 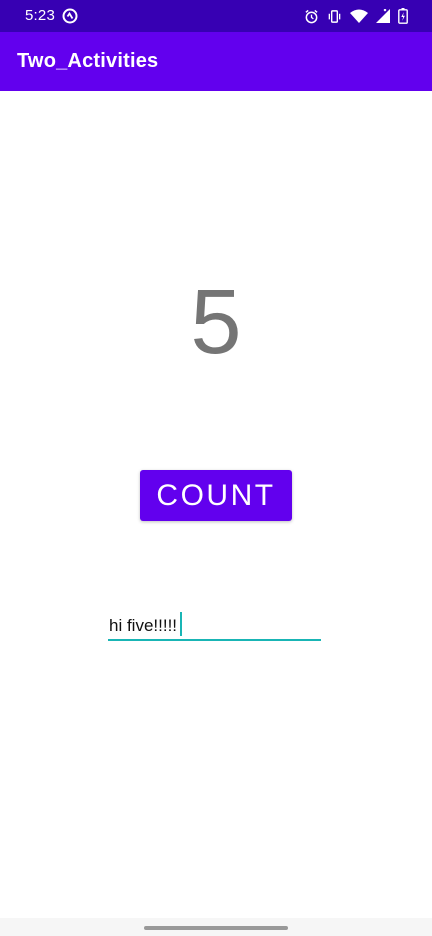 I want to click on sync-icon, so click(x=70, y=16).